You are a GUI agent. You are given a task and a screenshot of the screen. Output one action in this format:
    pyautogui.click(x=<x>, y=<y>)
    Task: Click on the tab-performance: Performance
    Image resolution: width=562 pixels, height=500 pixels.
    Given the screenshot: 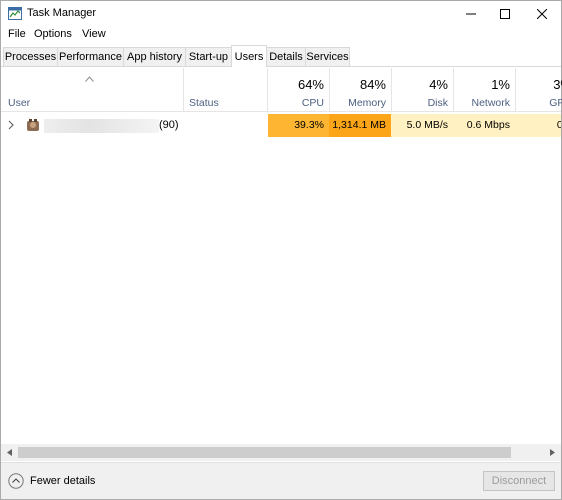 What is the action you would take?
    pyautogui.click(x=90, y=56)
    